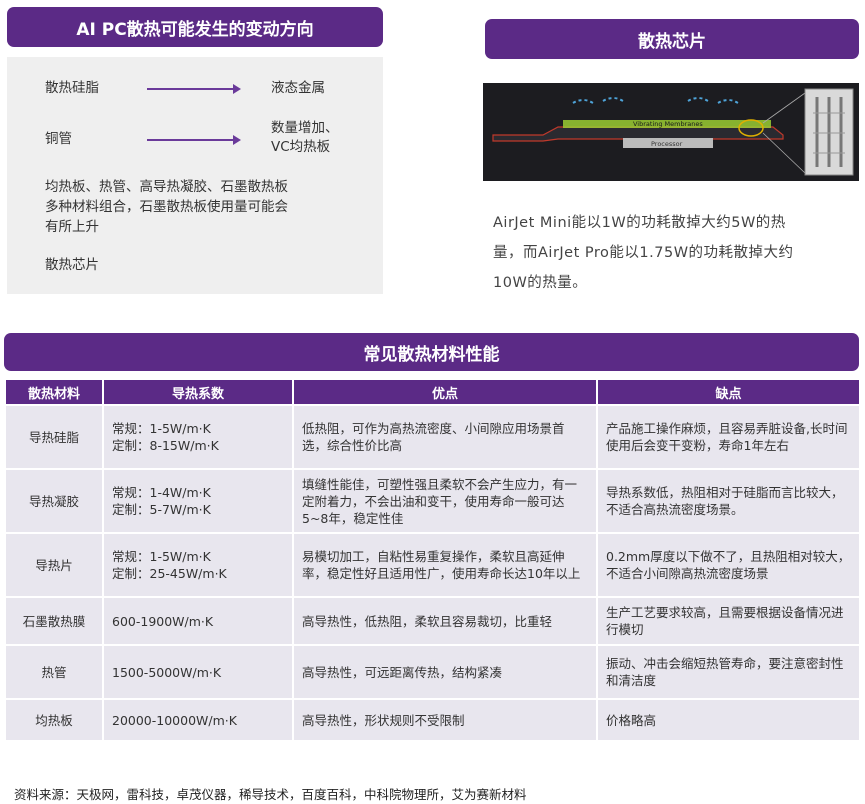 The height and width of the screenshot is (804, 865). What do you see at coordinates (445, 720) in the screenshot?
I see `pros-cell: 高导热性，形状规则不受限制` at bounding box center [445, 720].